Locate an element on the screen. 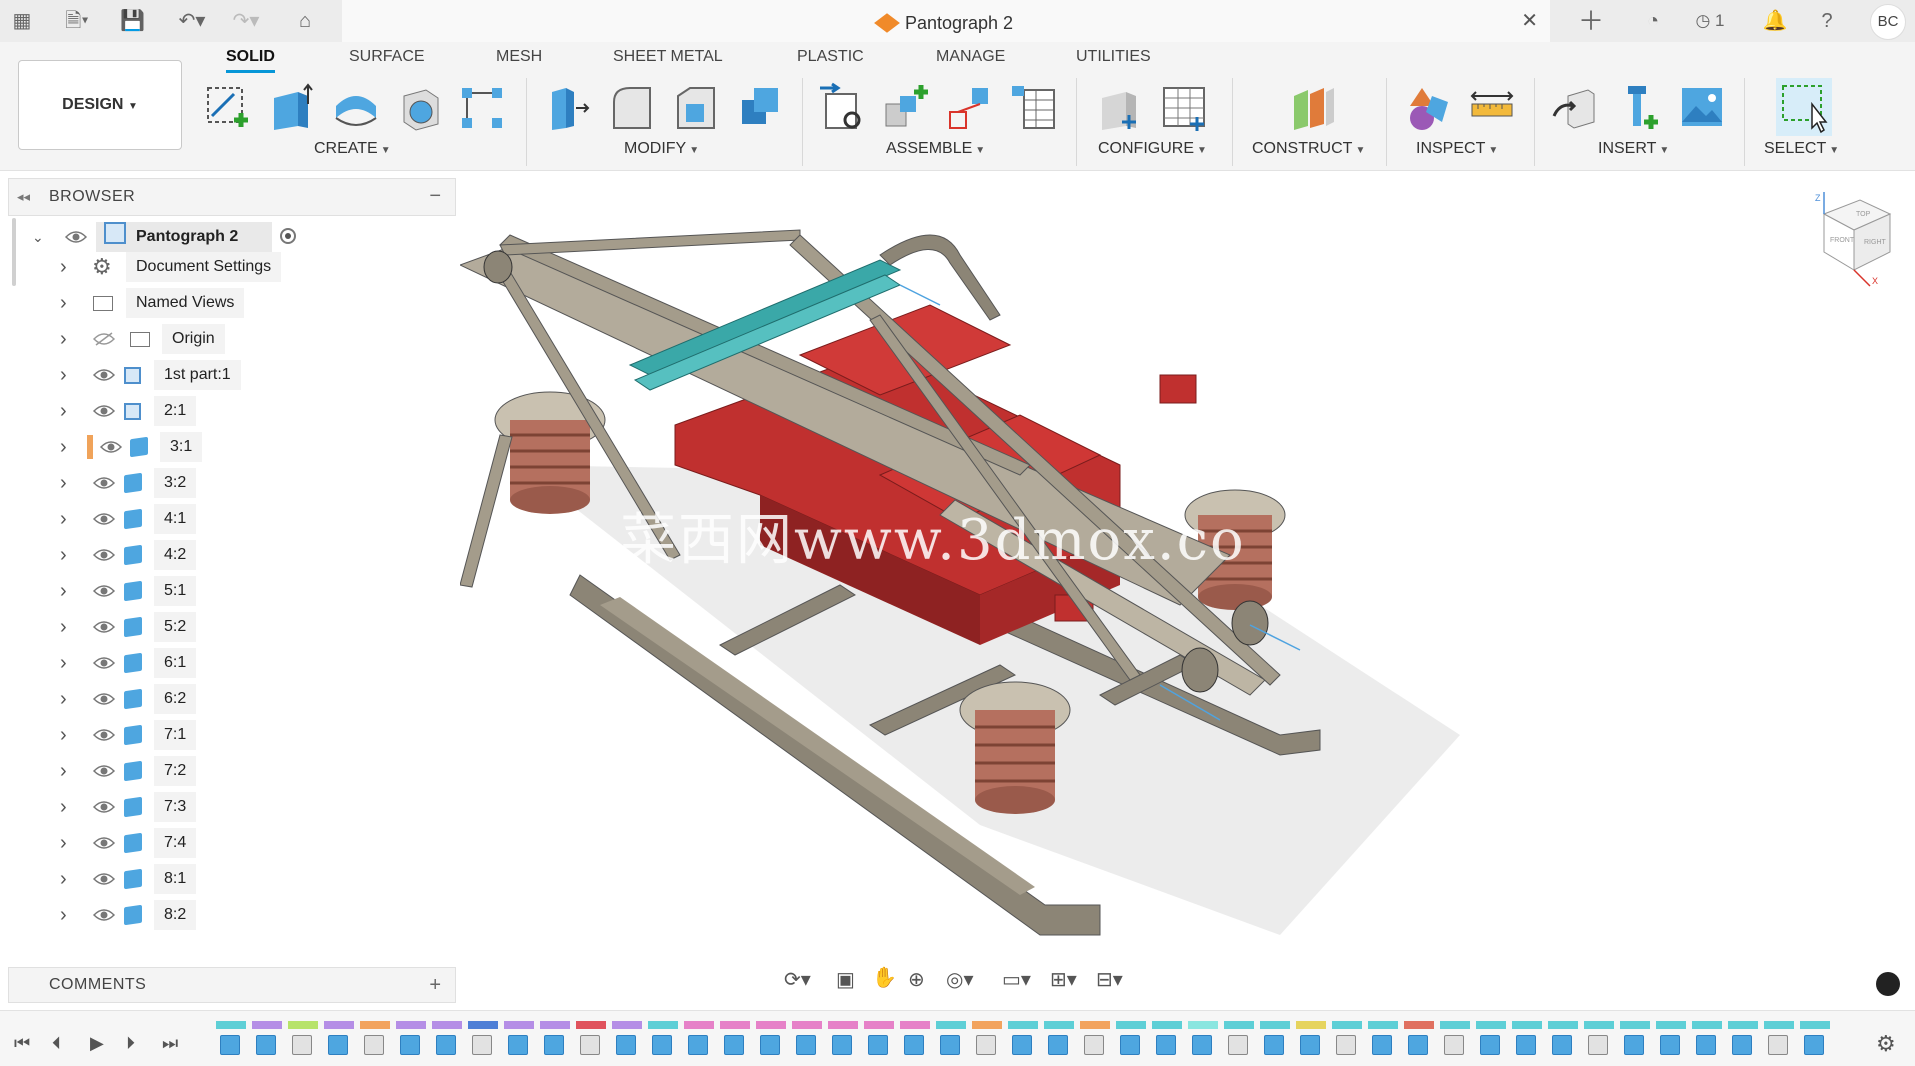 The image size is (1915, 1066). chevron-down-icon: ⌄ is located at coordinates (38, 237).